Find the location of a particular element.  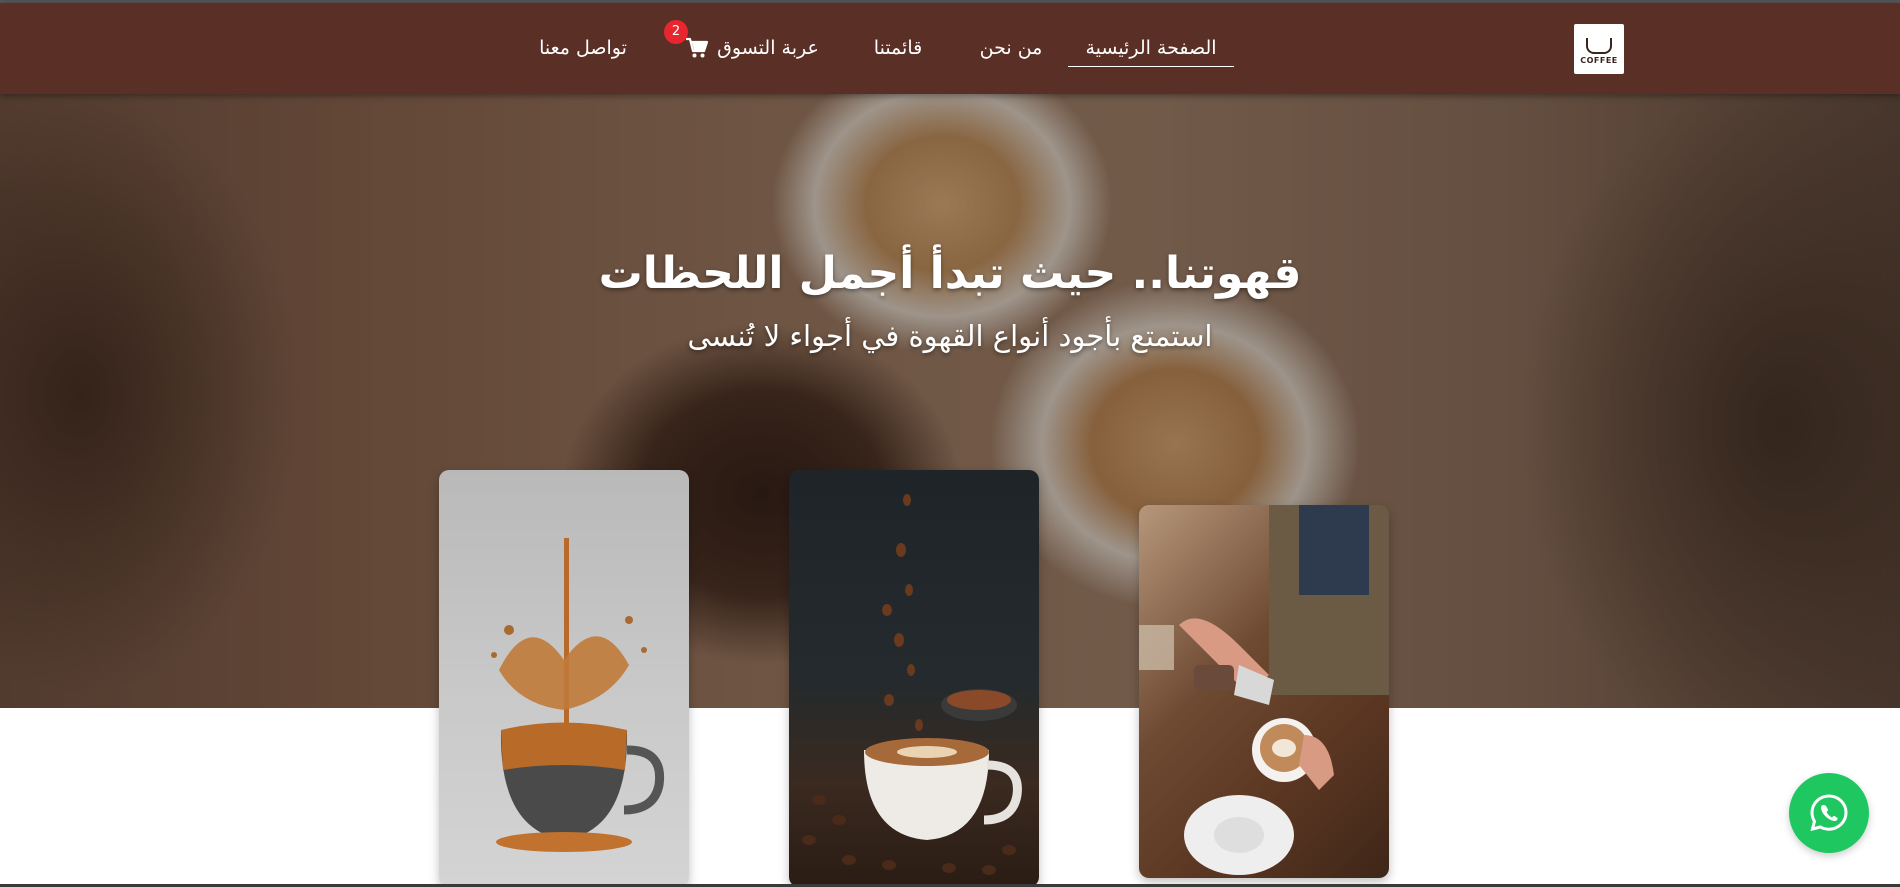

whatsapp-button is located at coordinates (1829, 813).